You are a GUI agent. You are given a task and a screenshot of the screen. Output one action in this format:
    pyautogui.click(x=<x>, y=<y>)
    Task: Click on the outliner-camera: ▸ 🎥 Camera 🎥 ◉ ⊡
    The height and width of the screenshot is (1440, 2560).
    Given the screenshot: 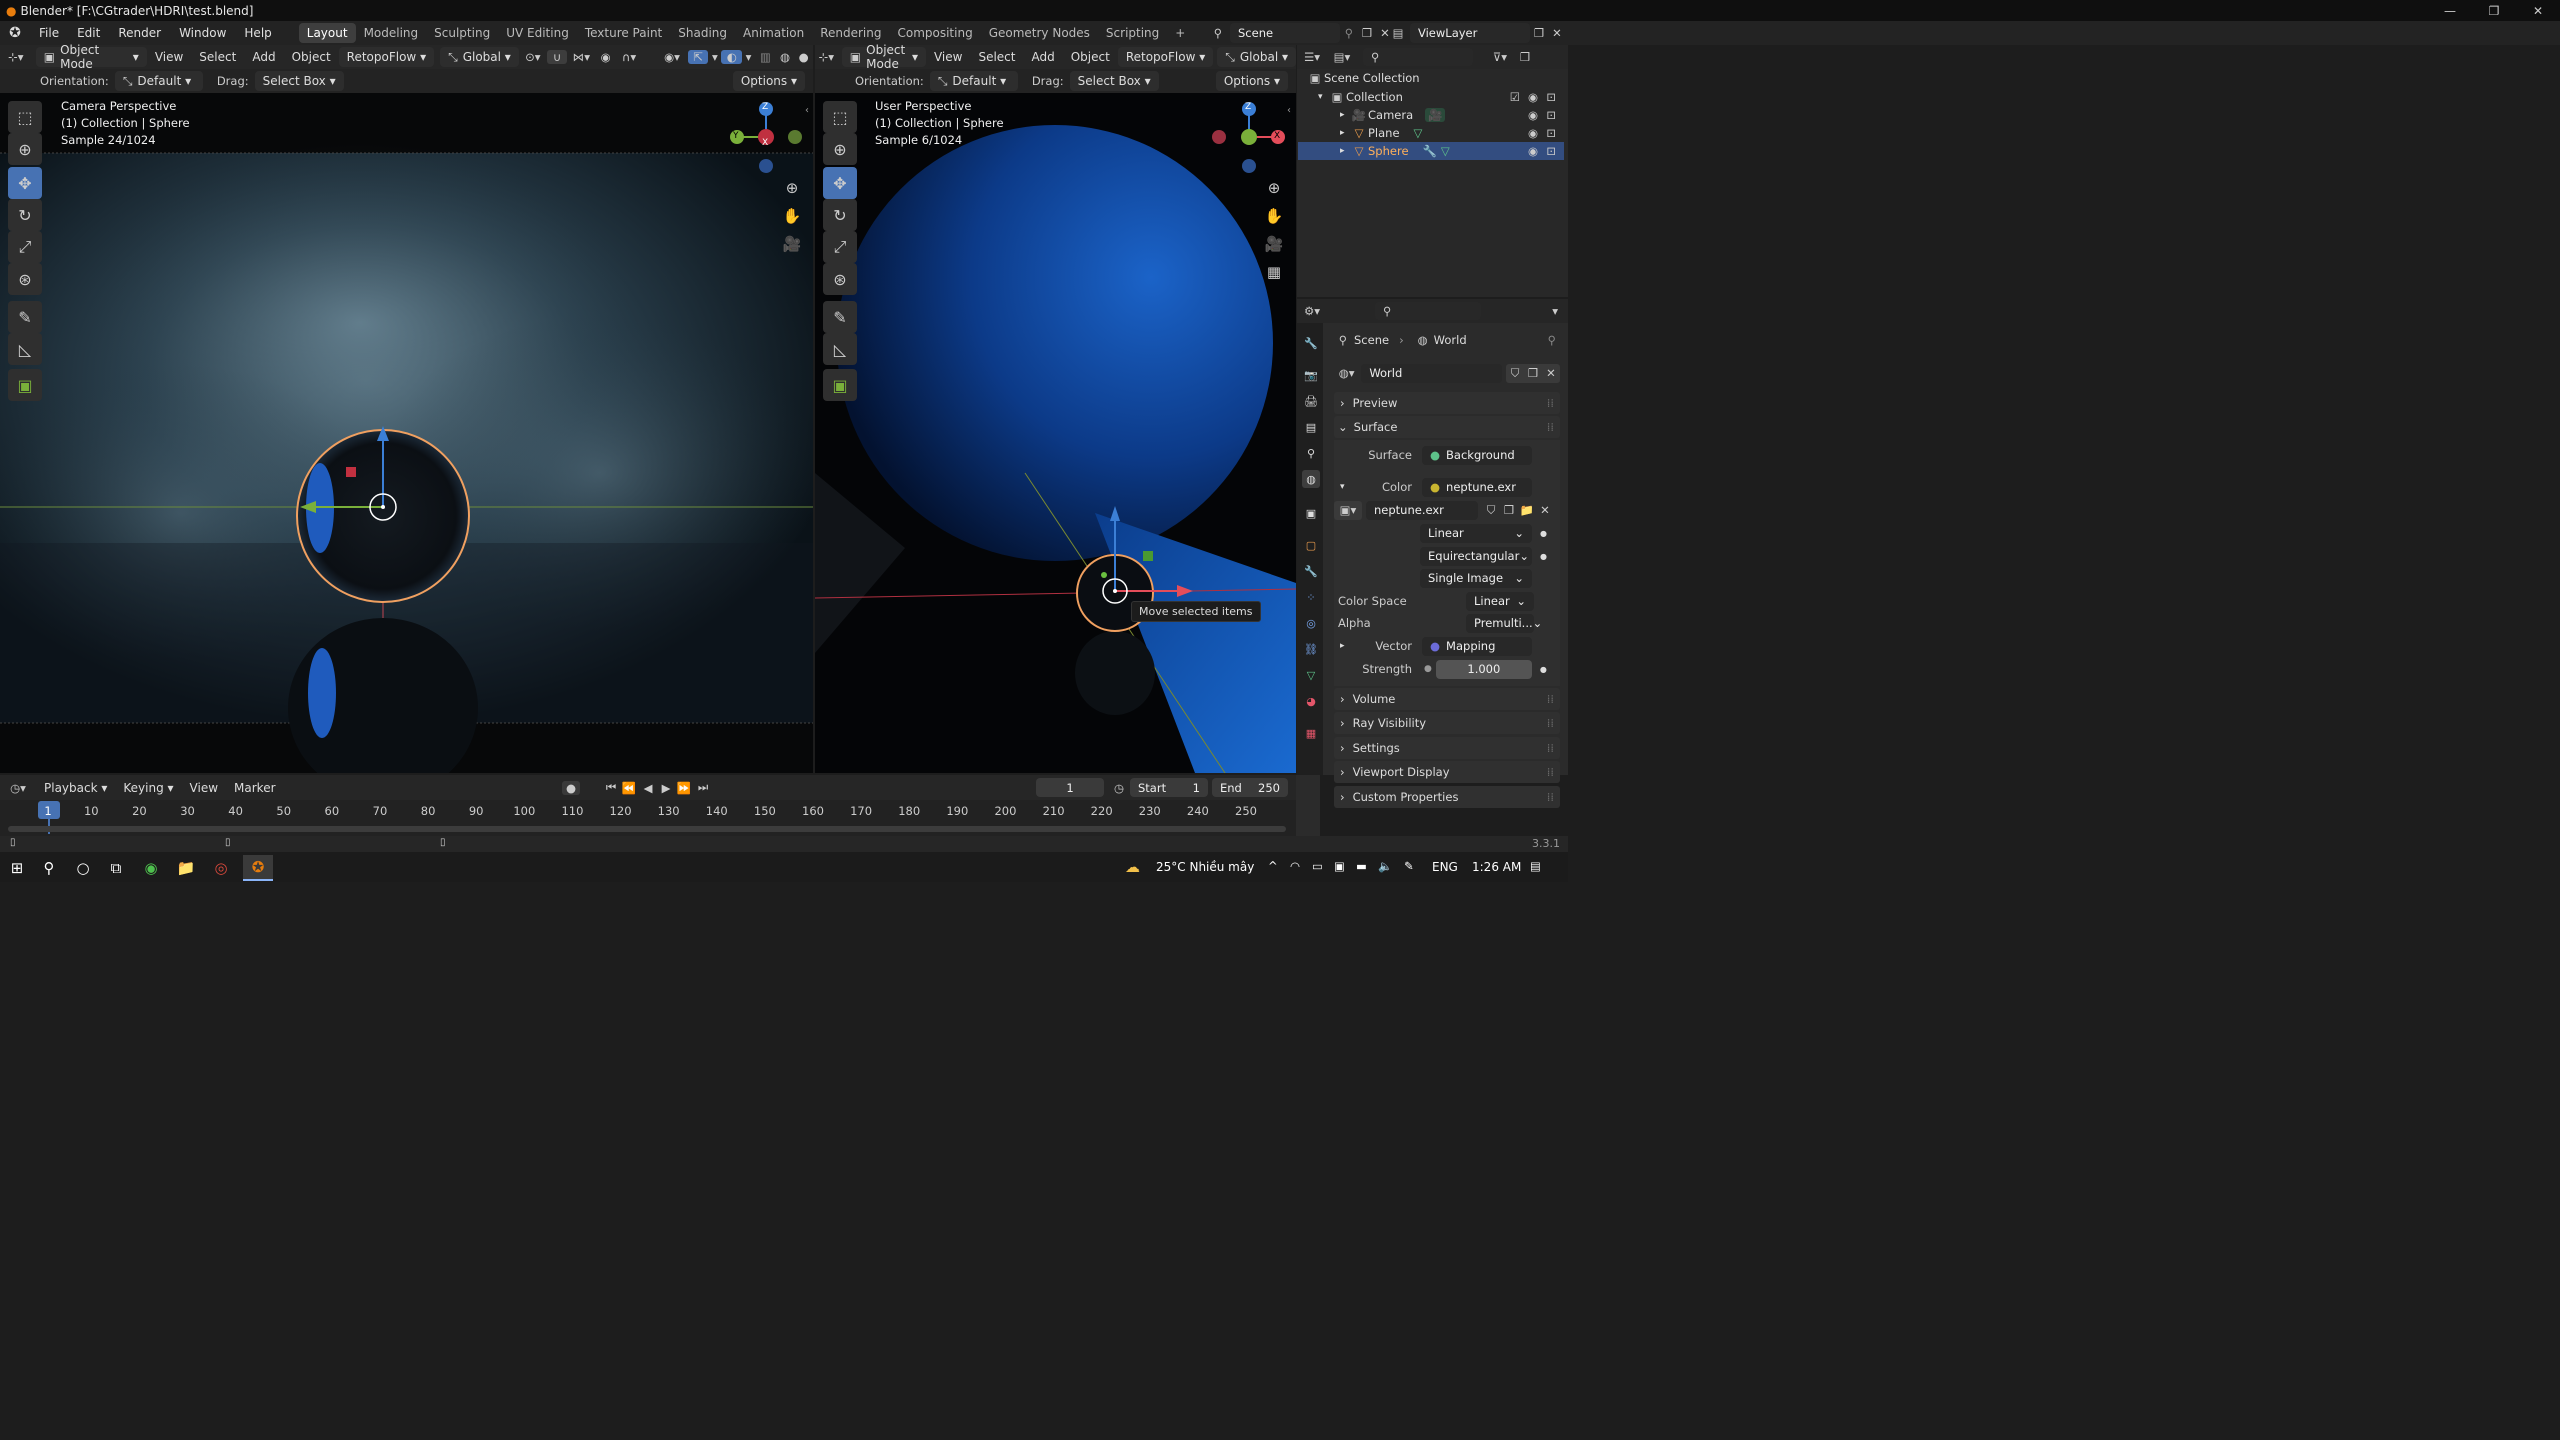 What is the action you would take?
    pyautogui.click(x=1431, y=115)
    